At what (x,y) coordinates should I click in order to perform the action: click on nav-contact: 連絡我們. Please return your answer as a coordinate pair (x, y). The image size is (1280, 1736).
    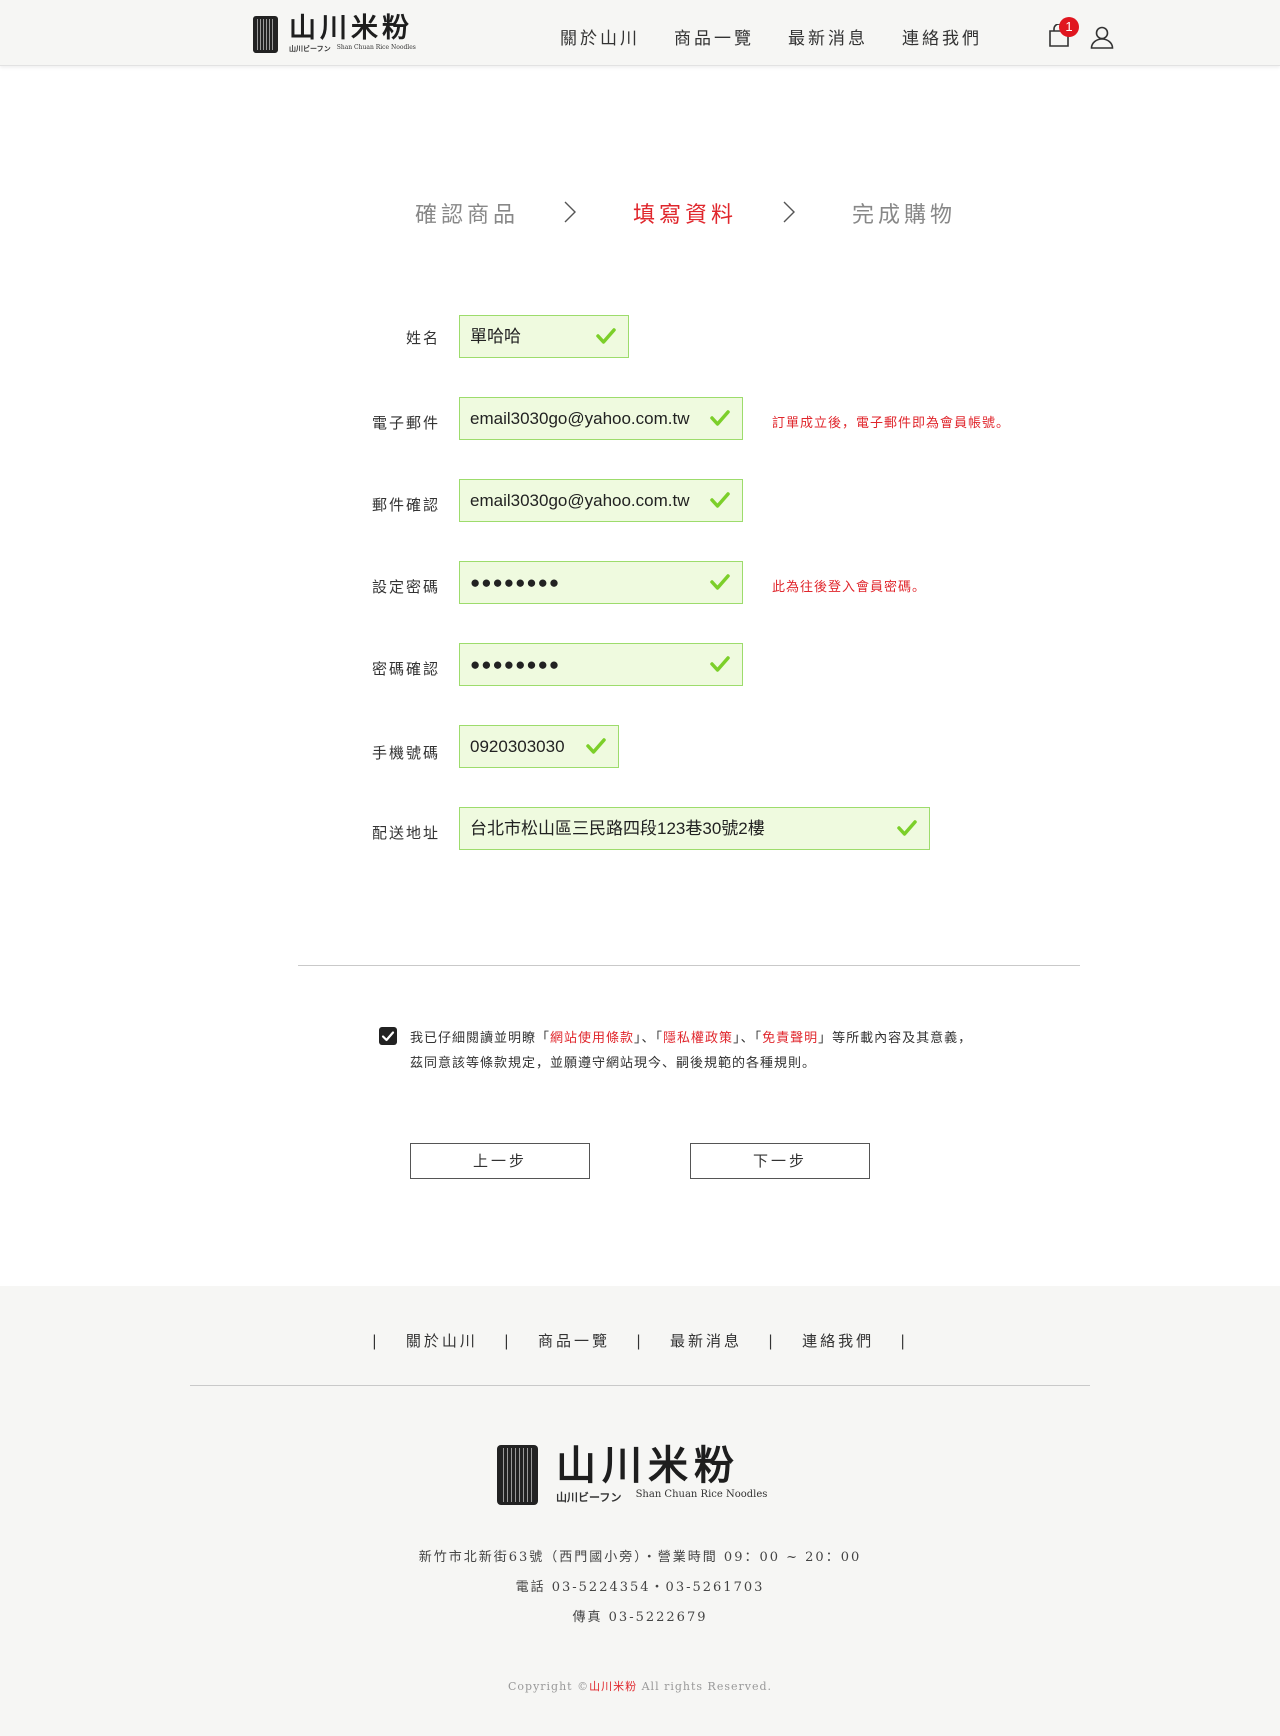
    Looking at the image, I should click on (942, 36).